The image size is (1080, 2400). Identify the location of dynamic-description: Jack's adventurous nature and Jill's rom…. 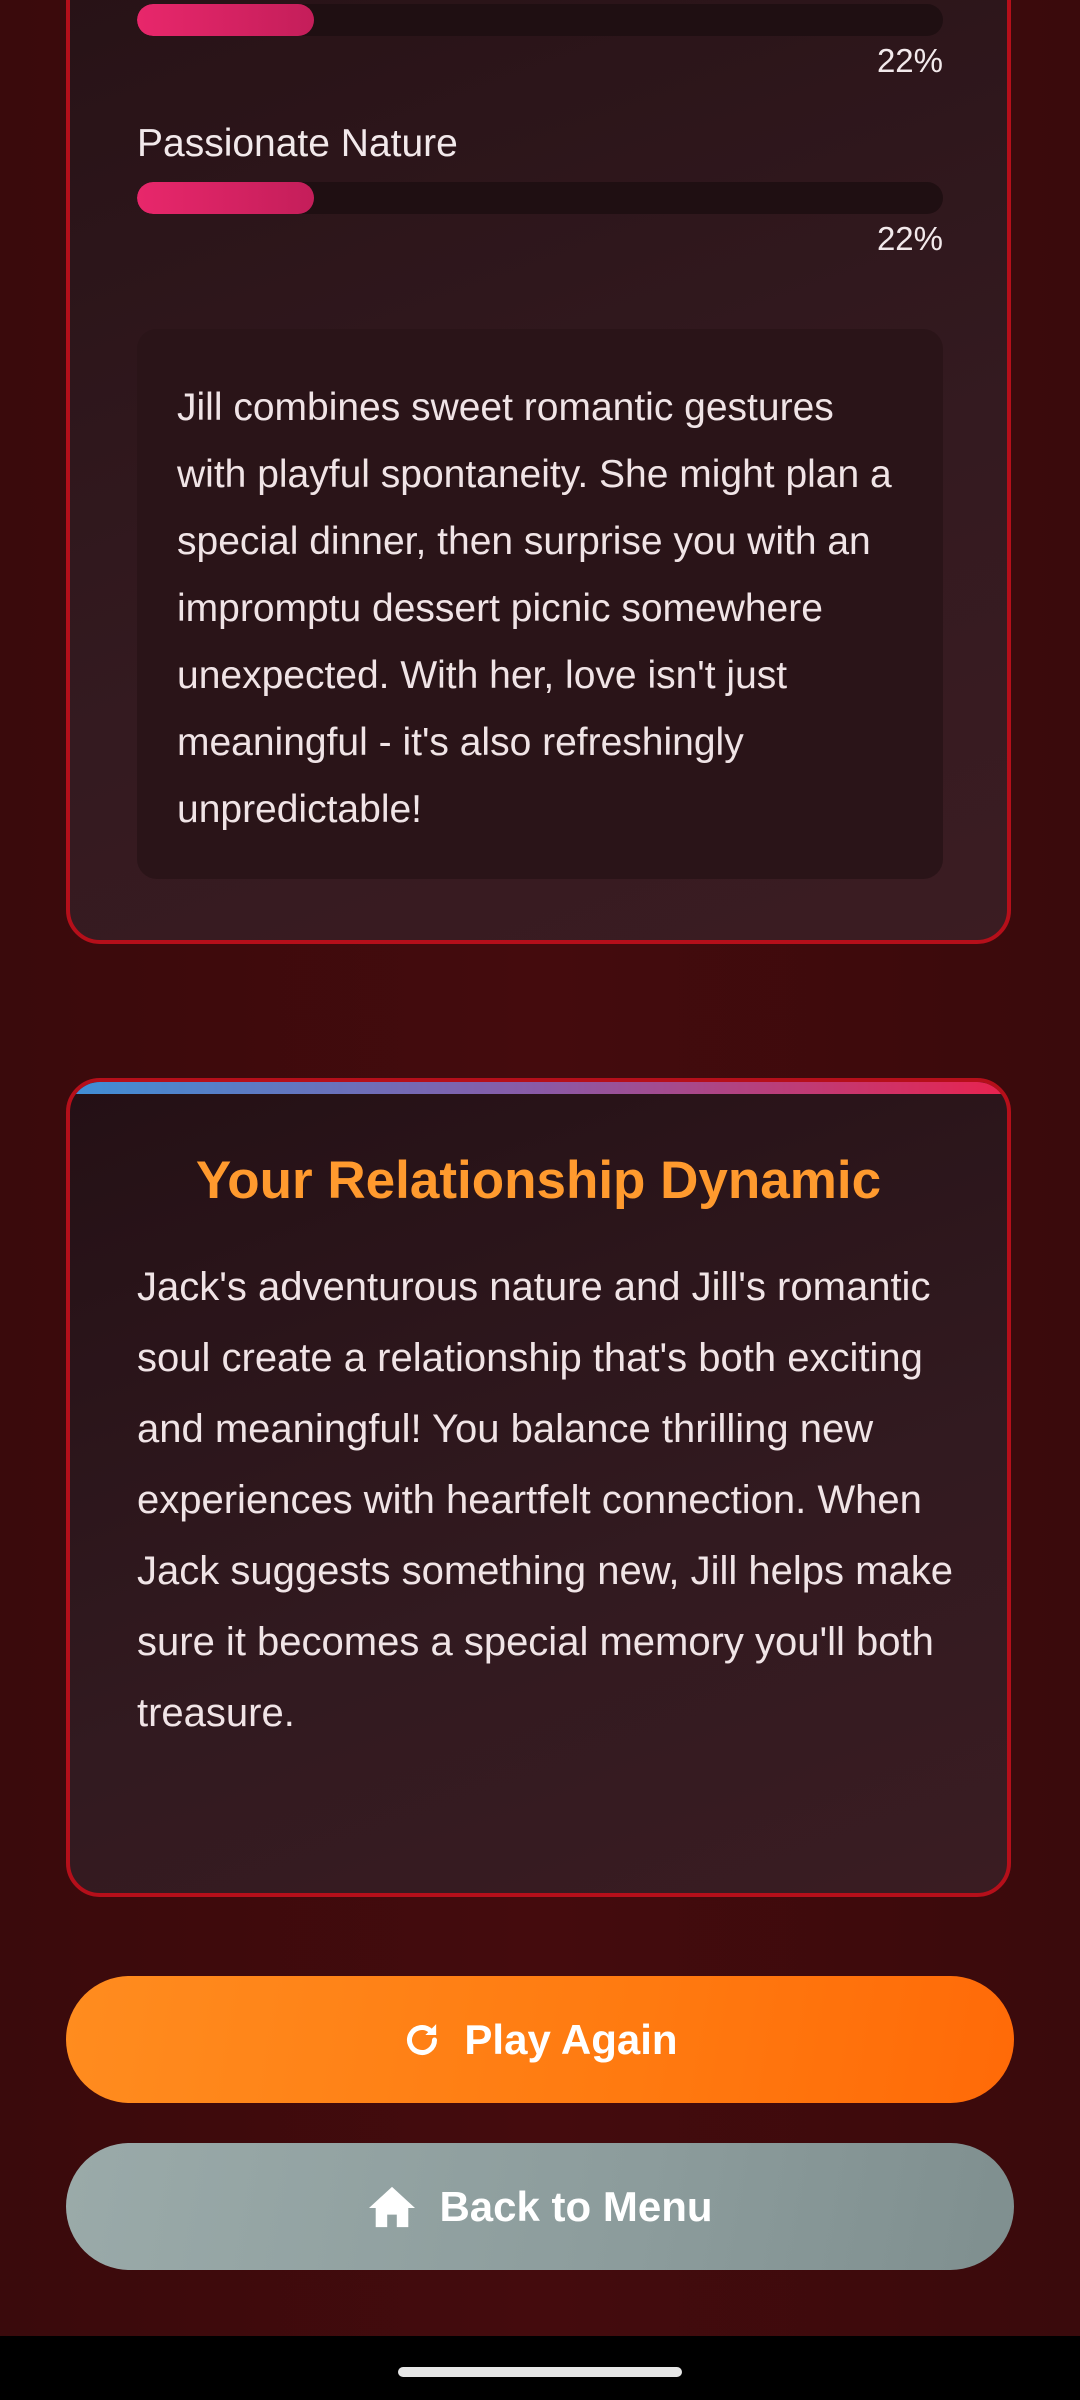
(545, 1500).